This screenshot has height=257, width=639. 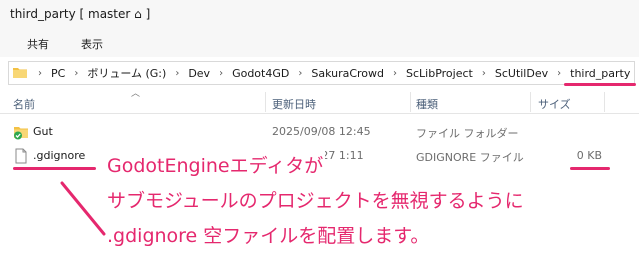 What do you see at coordinates (269, 236) in the screenshot?
I see `annotation-line: .gdignore 空ファイルを配置します。` at bounding box center [269, 236].